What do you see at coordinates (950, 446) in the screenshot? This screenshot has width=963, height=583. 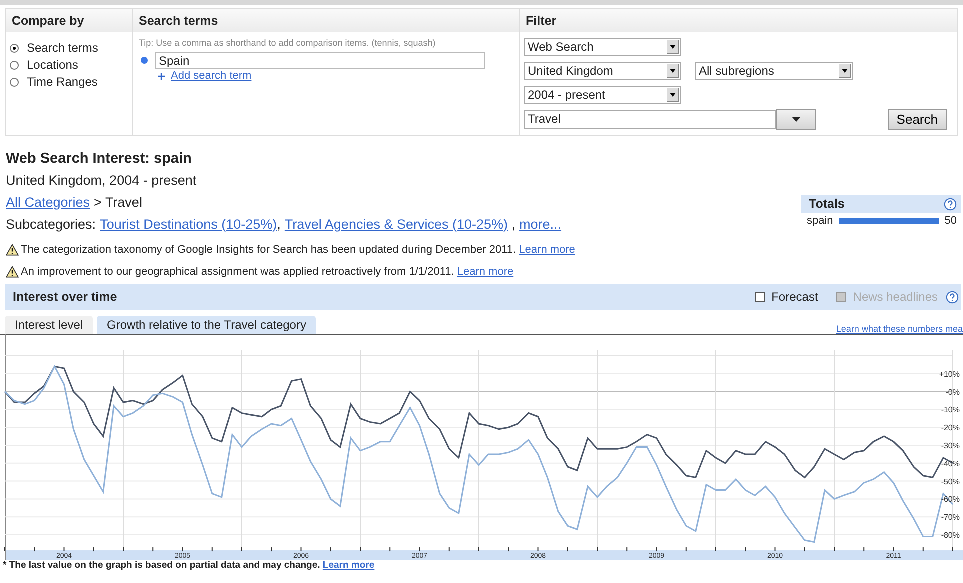 I see `y-tick-label: -30%` at bounding box center [950, 446].